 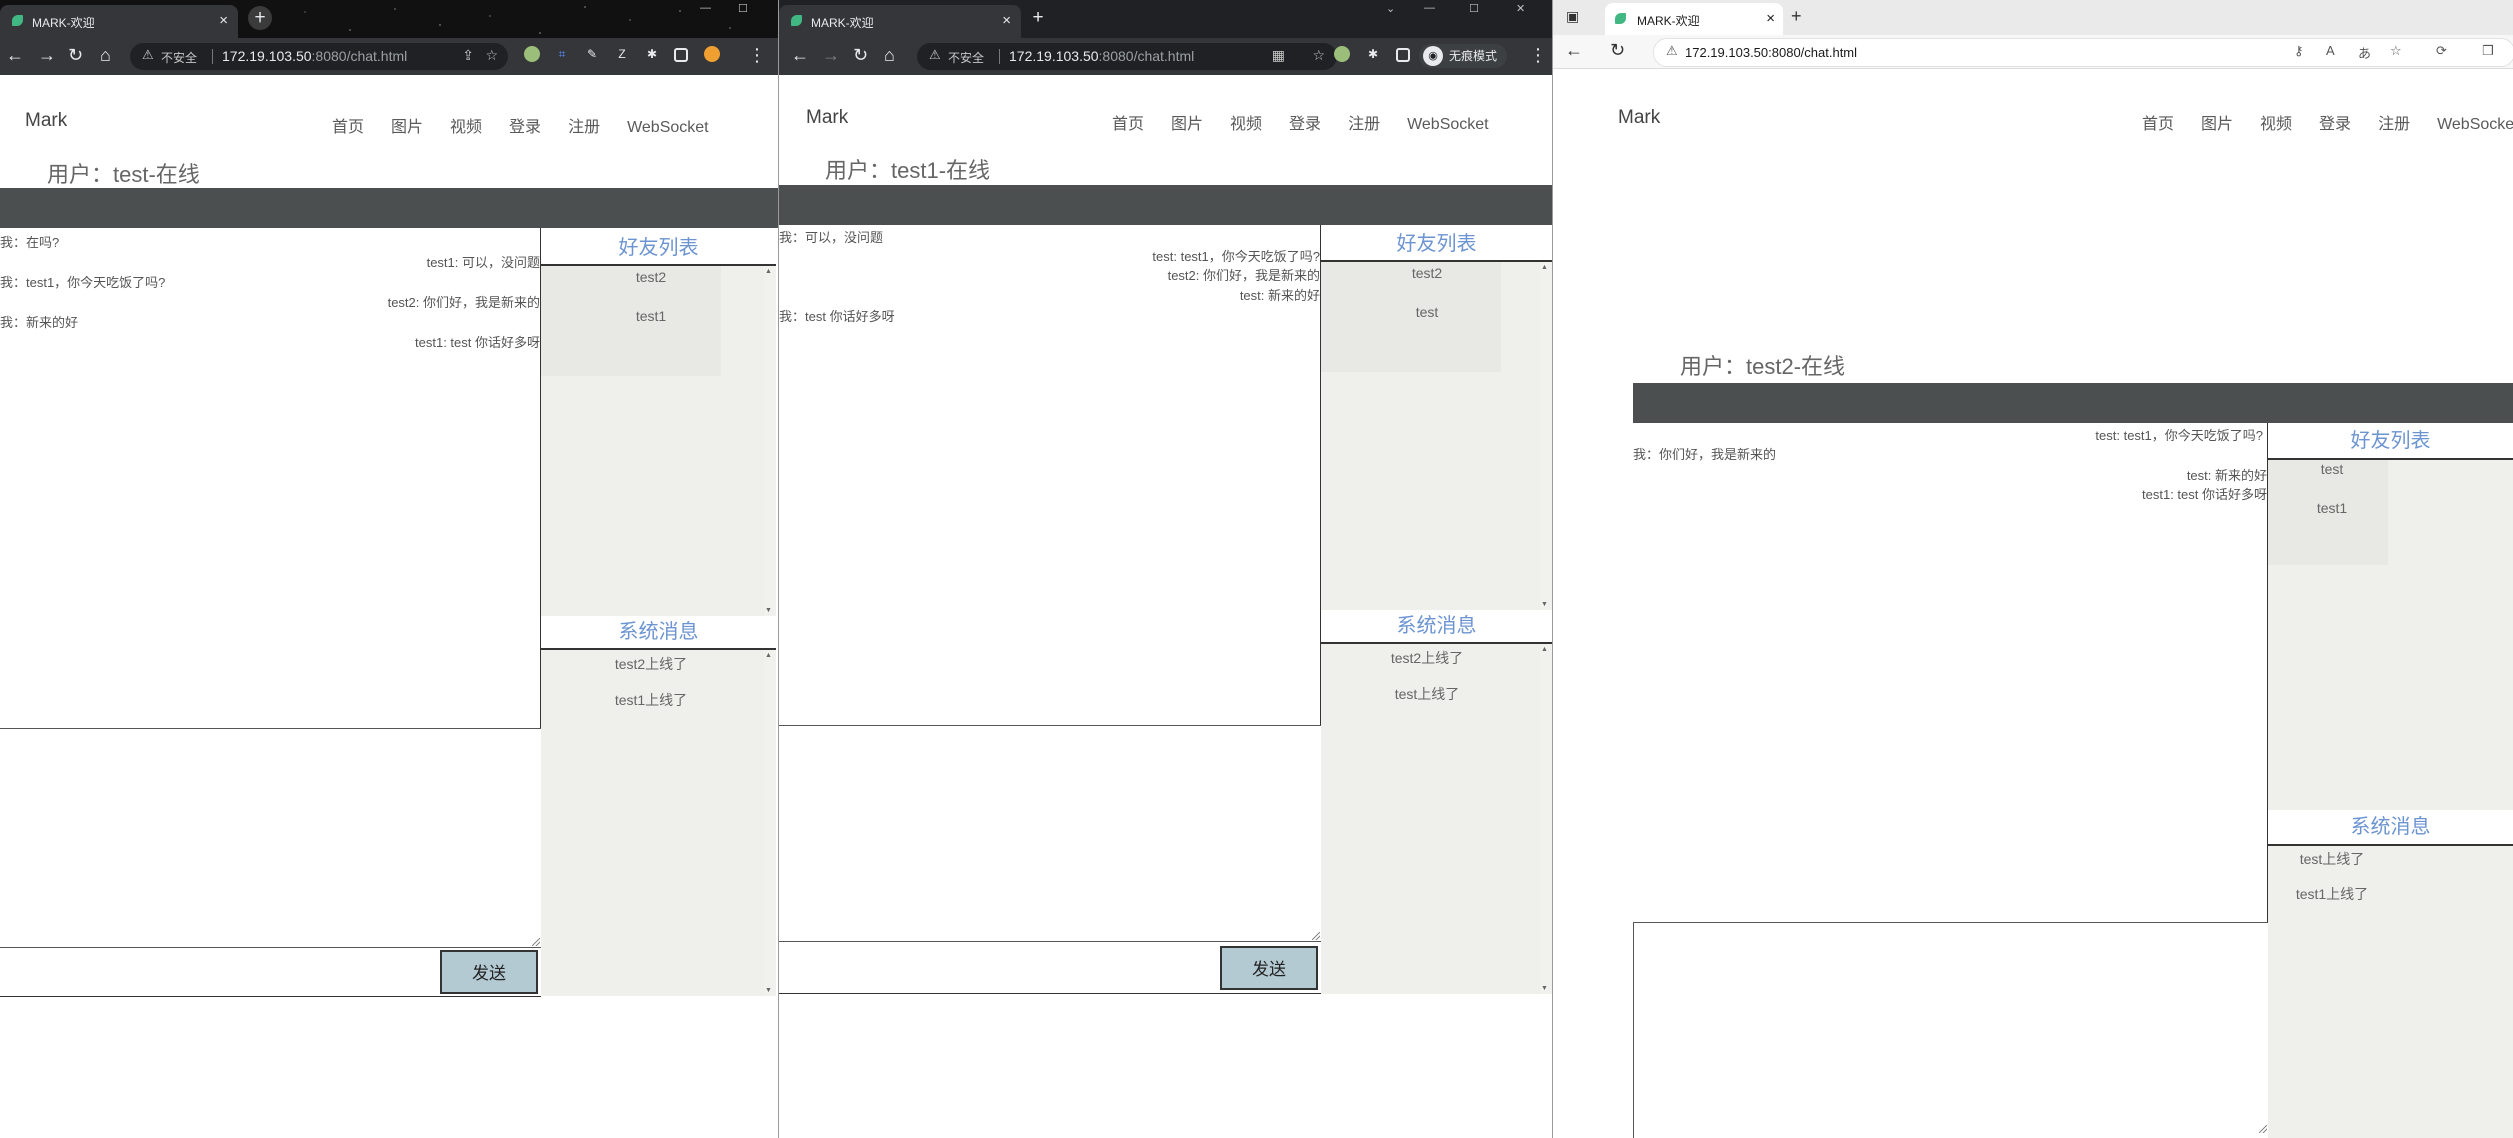 I want to click on read-aloud-icon: A, so click(x=2330, y=50).